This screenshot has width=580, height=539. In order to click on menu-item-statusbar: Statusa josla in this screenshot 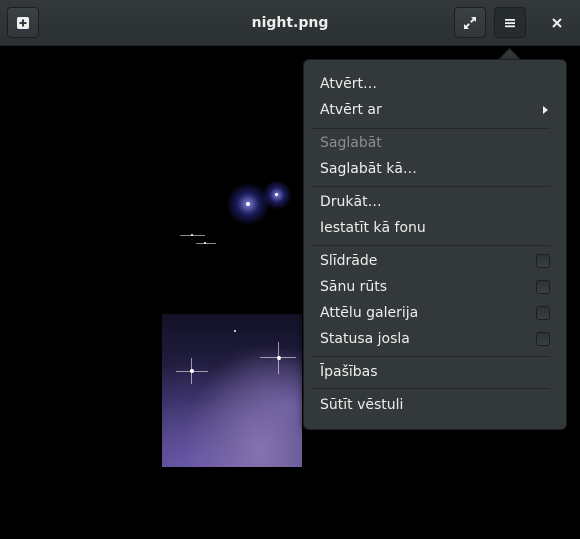, I will do `click(435, 339)`.